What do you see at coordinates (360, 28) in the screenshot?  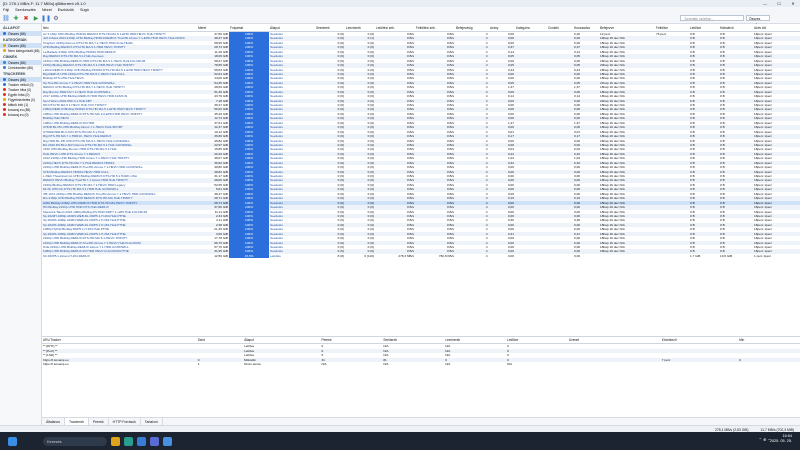 I see `column-header: Leecherek` at bounding box center [360, 28].